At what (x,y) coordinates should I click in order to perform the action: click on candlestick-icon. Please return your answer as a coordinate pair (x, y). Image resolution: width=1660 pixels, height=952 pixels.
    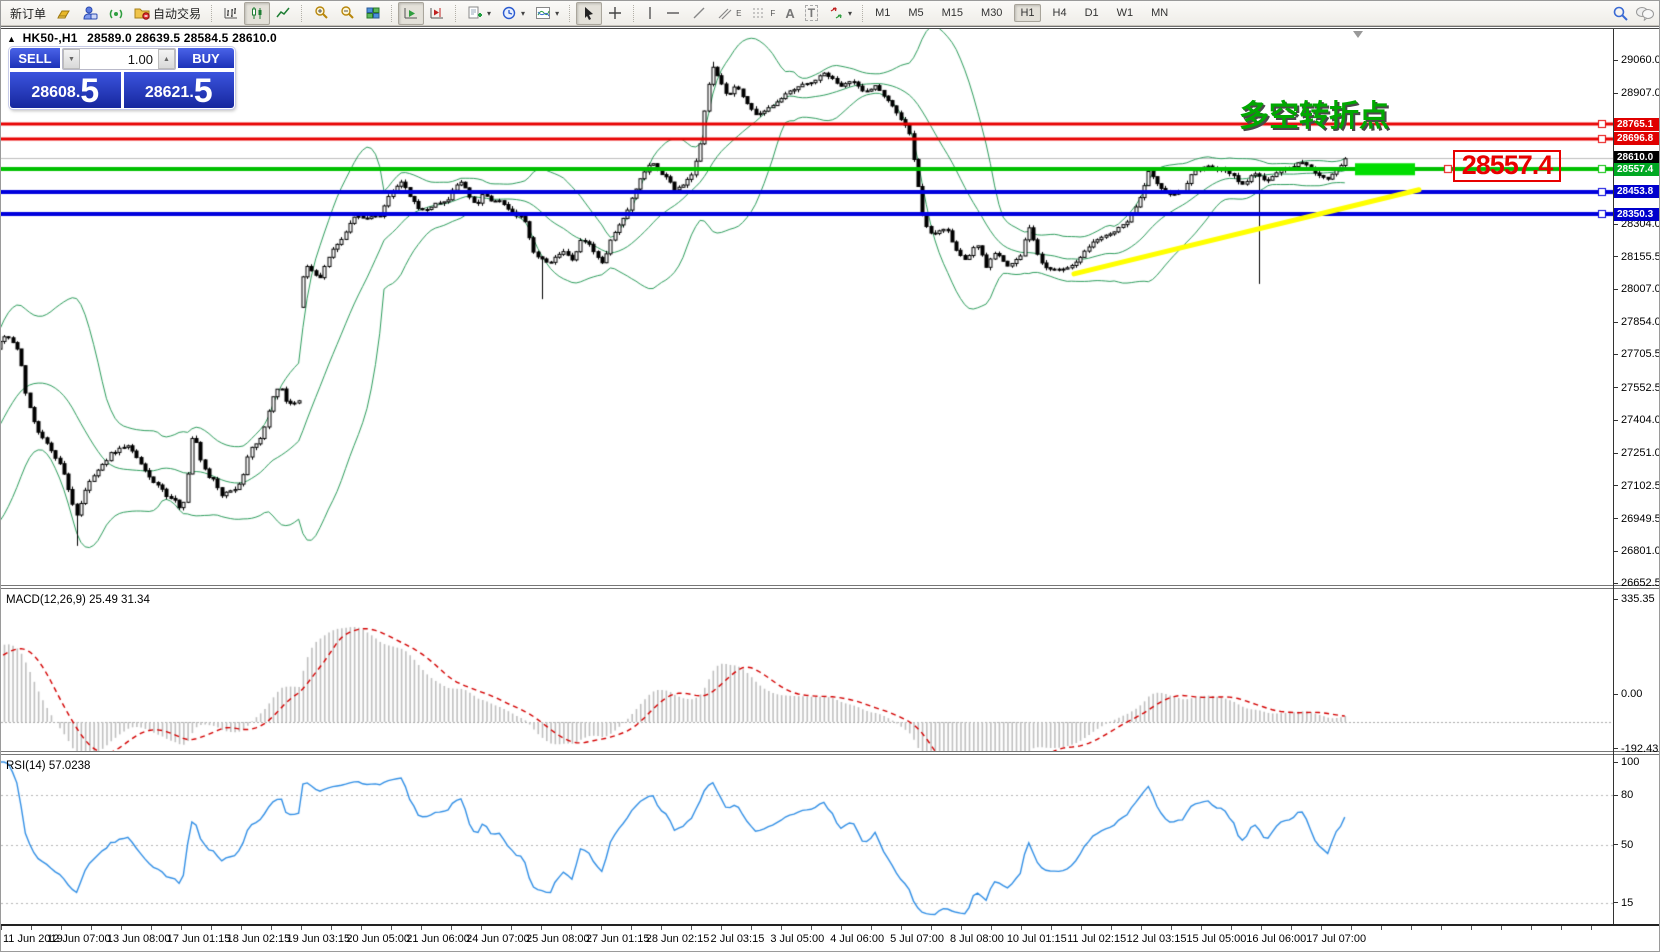
    Looking at the image, I should click on (257, 13).